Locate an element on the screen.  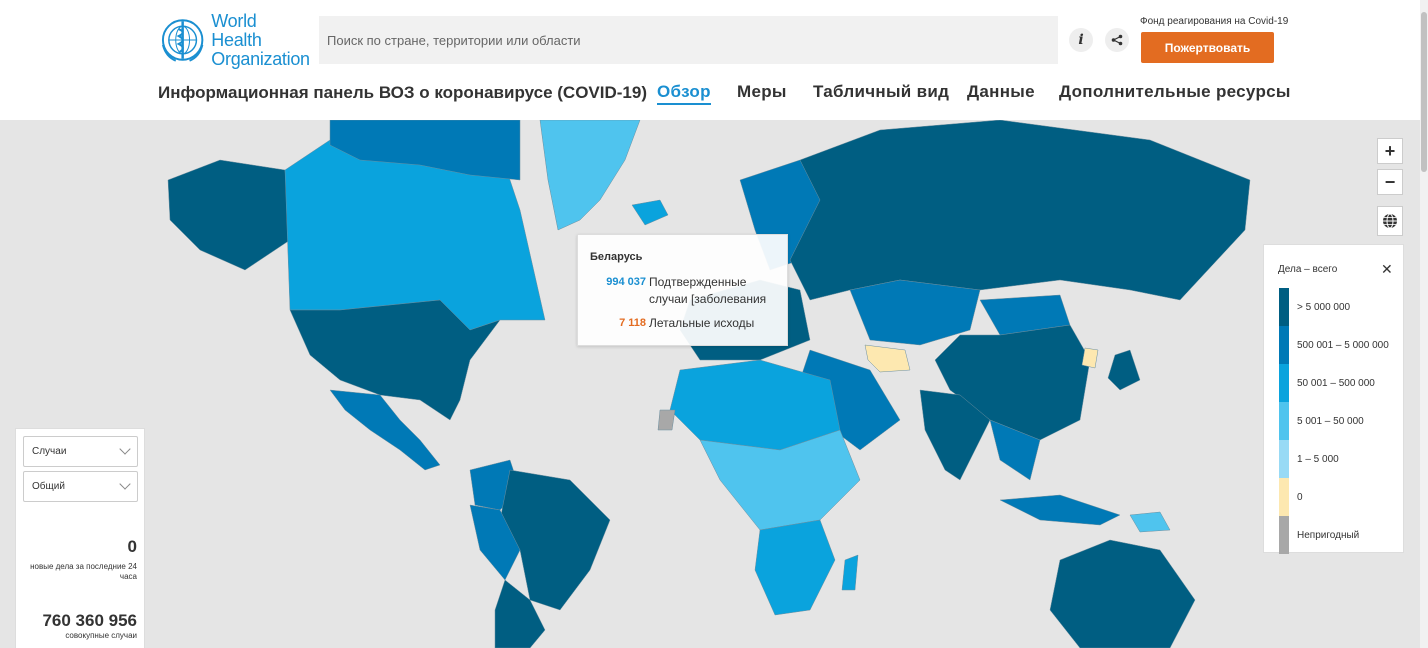
legend-label: Непригодный is located at coordinates (1328, 535).